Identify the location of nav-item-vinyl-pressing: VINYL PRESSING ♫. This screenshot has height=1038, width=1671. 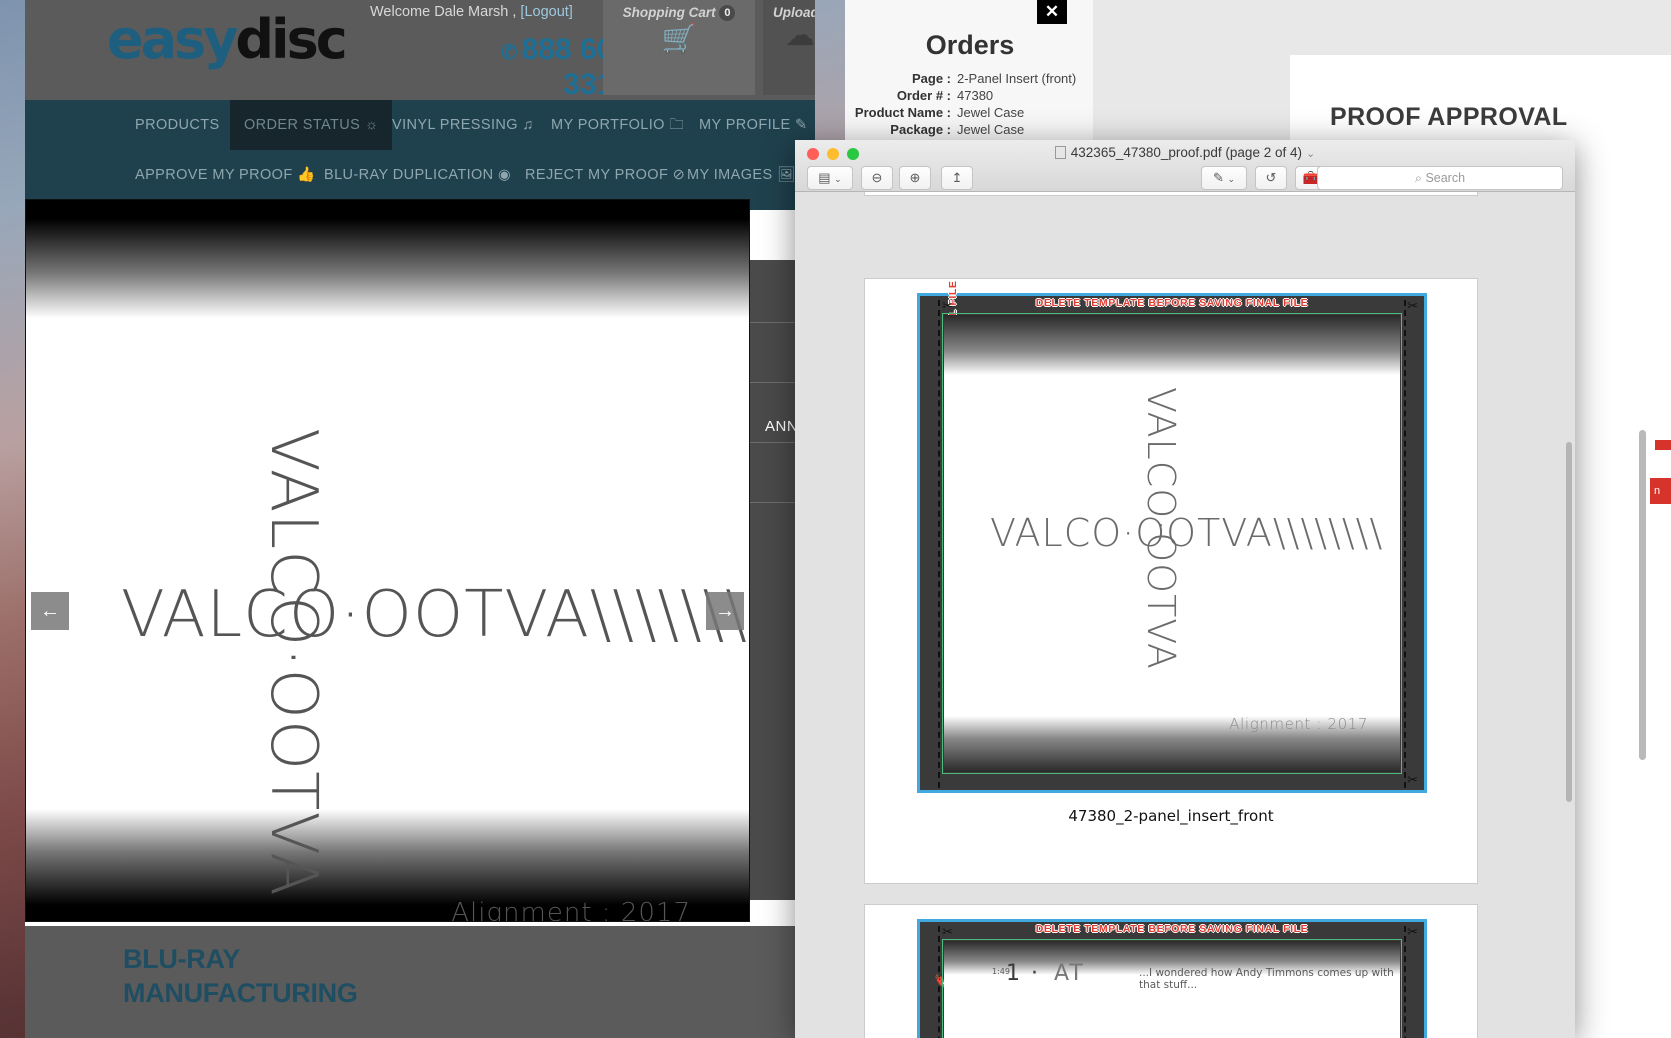
(463, 125).